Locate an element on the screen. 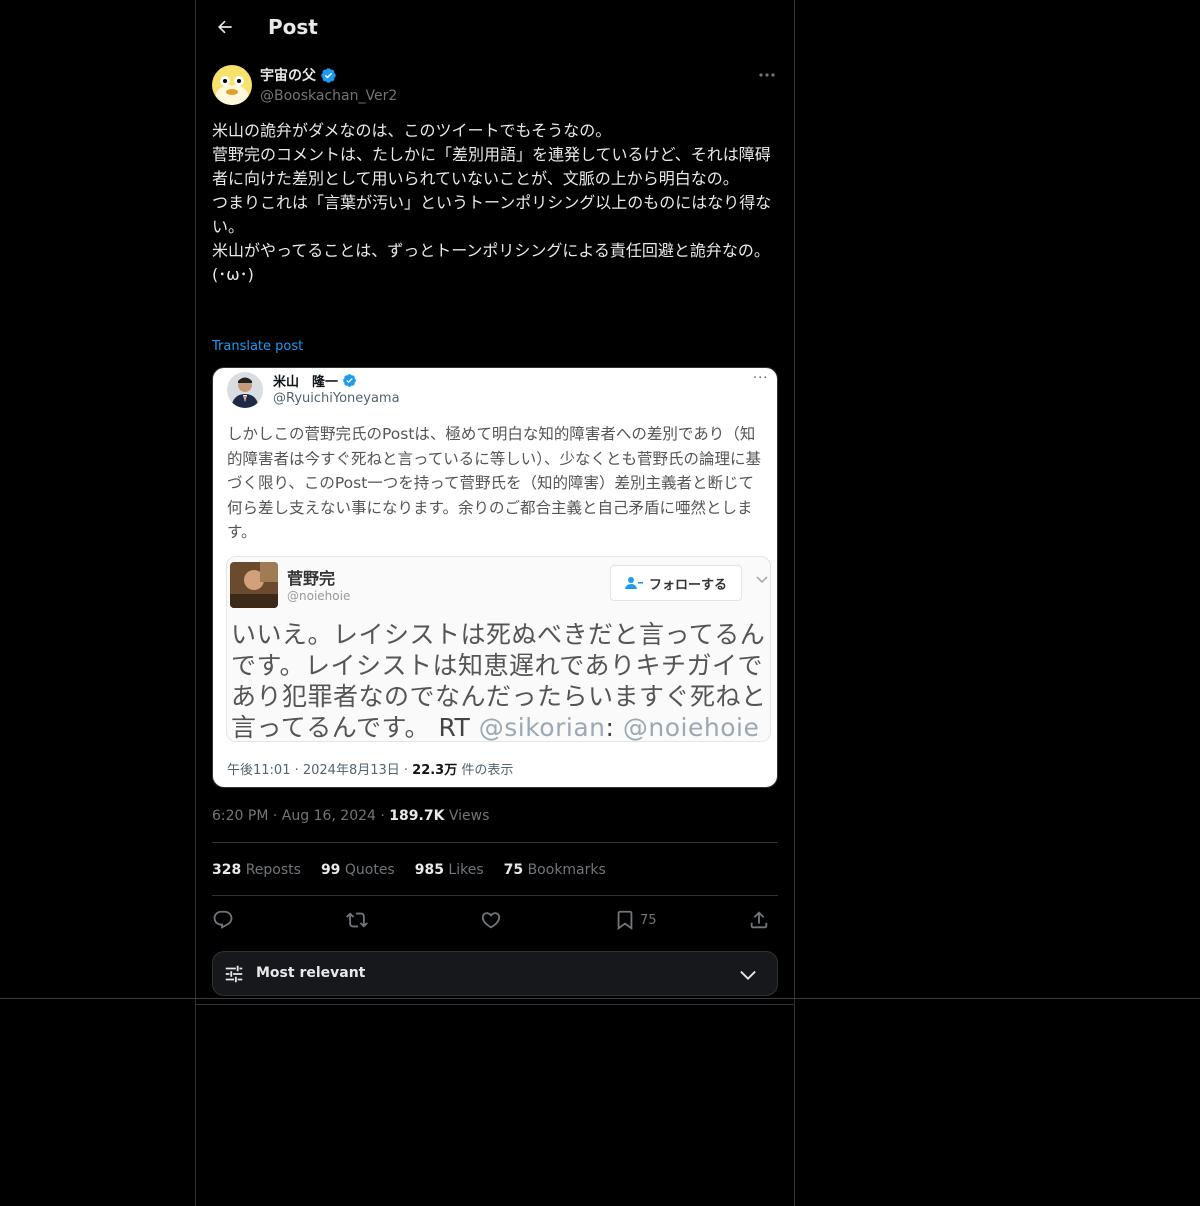  author-name-row: 宇宙の父 is located at coordinates (298, 75).